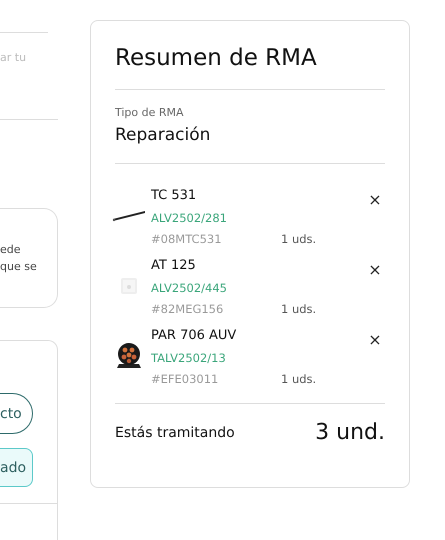 This screenshot has width=445, height=540. What do you see at coordinates (175, 432) in the screenshot?
I see `total-label: Estás tramitando` at bounding box center [175, 432].